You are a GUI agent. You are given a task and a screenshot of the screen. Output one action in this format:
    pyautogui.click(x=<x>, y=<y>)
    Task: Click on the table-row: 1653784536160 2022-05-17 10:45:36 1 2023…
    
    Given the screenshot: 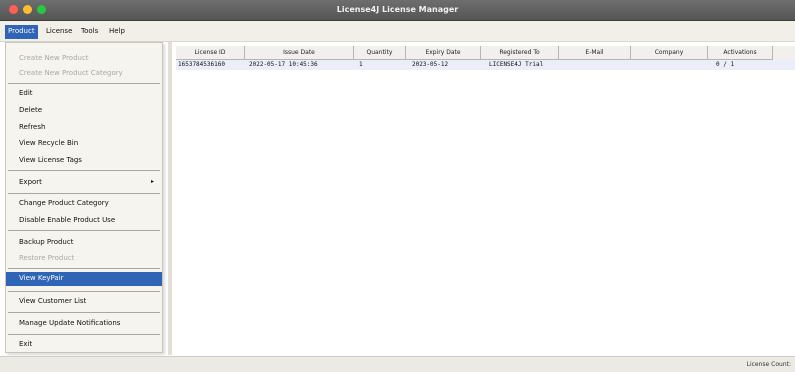 What is the action you would take?
    pyautogui.click(x=485, y=65)
    